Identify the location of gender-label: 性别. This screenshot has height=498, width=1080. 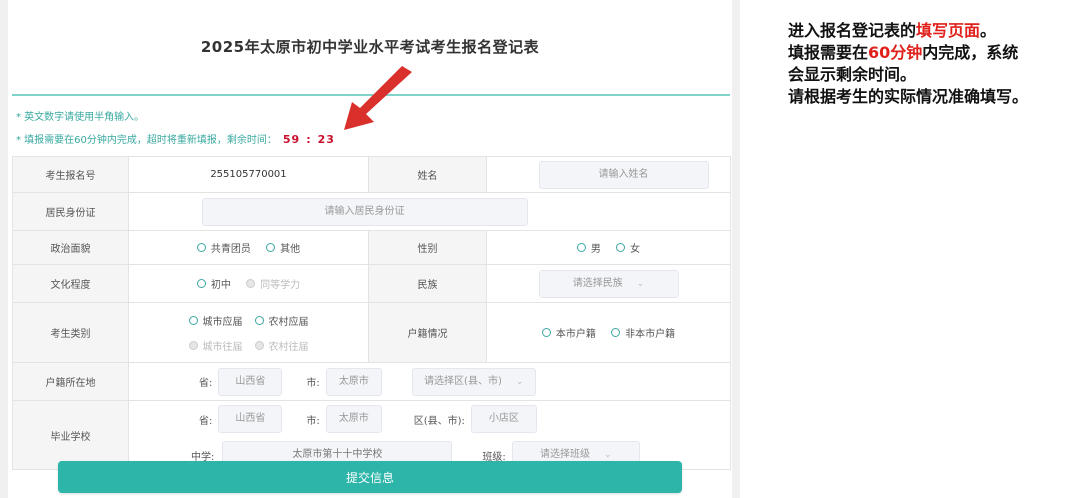
(427, 247).